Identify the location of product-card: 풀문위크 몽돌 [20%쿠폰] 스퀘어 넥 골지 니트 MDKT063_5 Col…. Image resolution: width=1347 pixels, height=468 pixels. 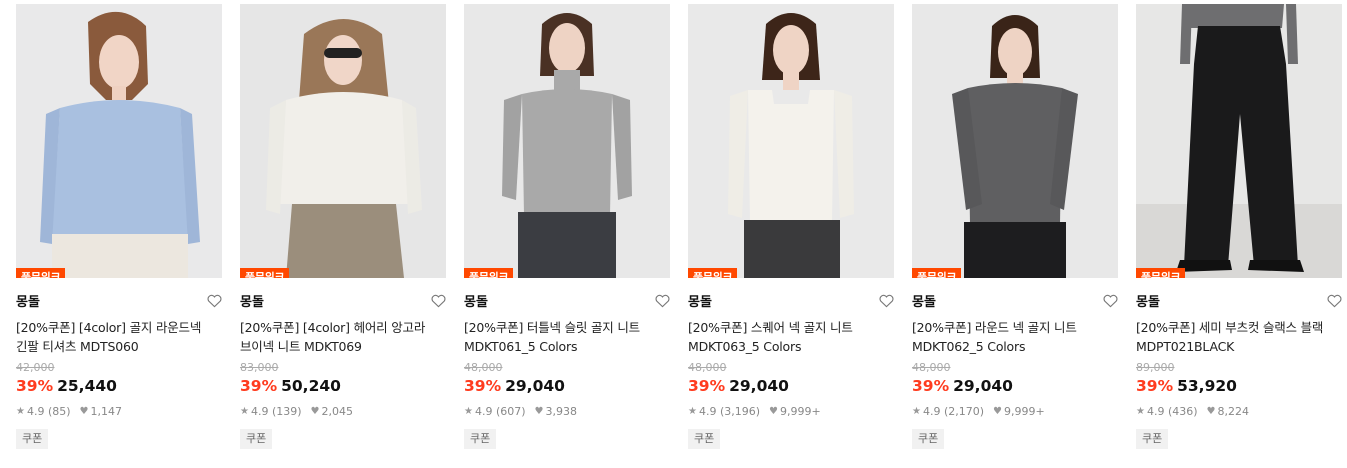
(791, 226).